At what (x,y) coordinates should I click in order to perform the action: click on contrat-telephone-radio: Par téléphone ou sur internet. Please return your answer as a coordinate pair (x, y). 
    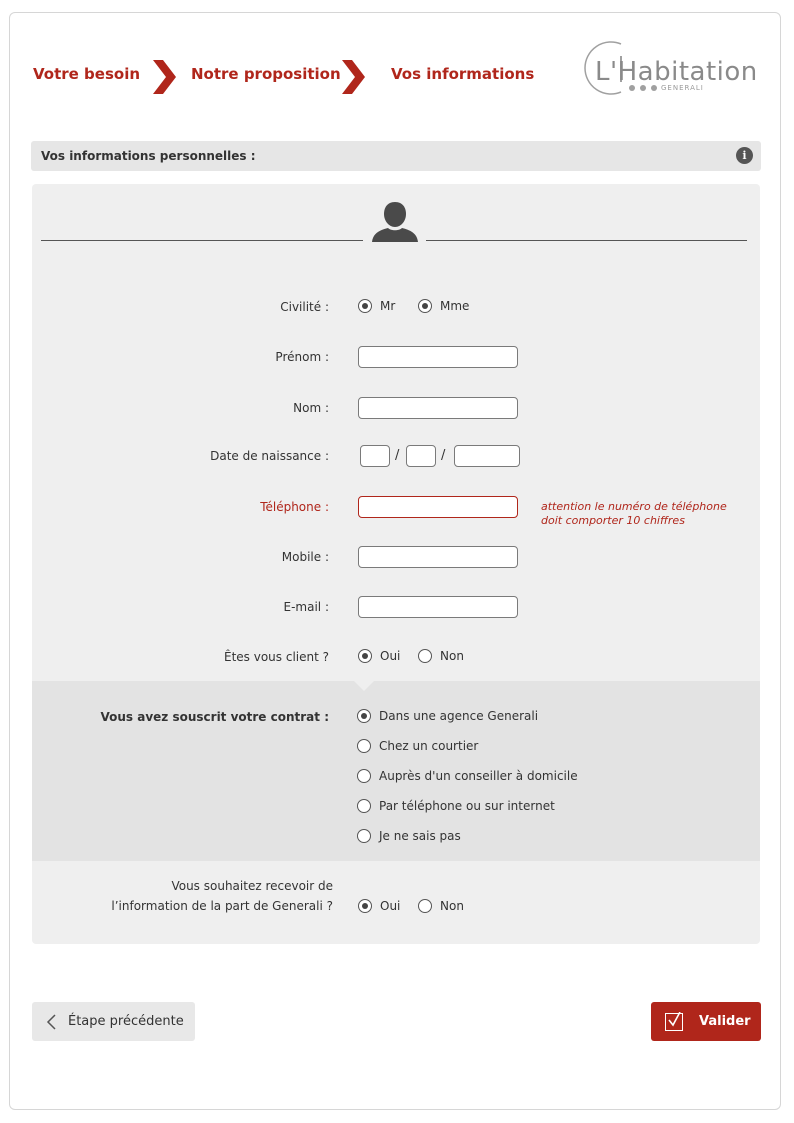
    Looking at the image, I should click on (456, 806).